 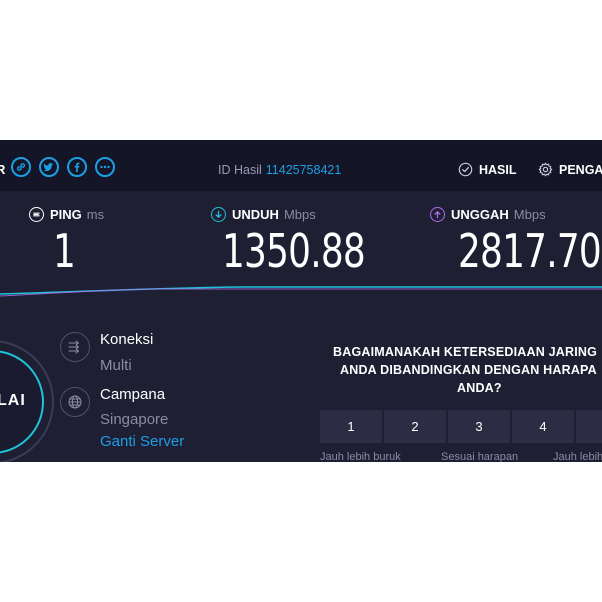 What do you see at coordinates (75, 347) in the screenshot?
I see `connections-icon` at bounding box center [75, 347].